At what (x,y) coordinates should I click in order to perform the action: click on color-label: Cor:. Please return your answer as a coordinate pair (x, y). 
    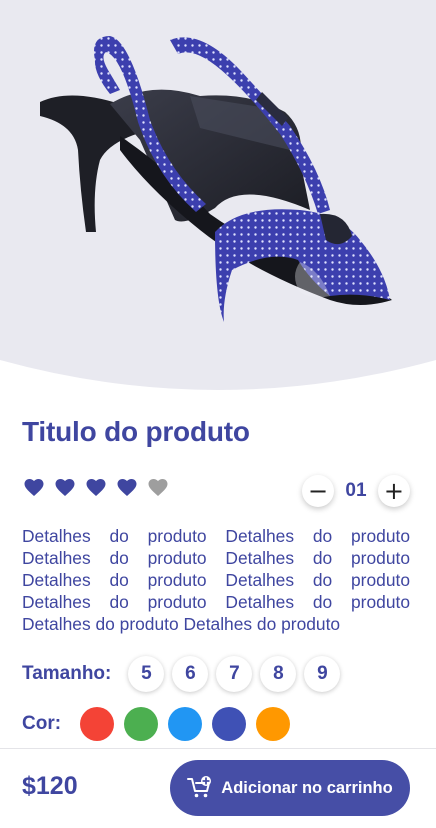
    Looking at the image, I should click on (42, 723).